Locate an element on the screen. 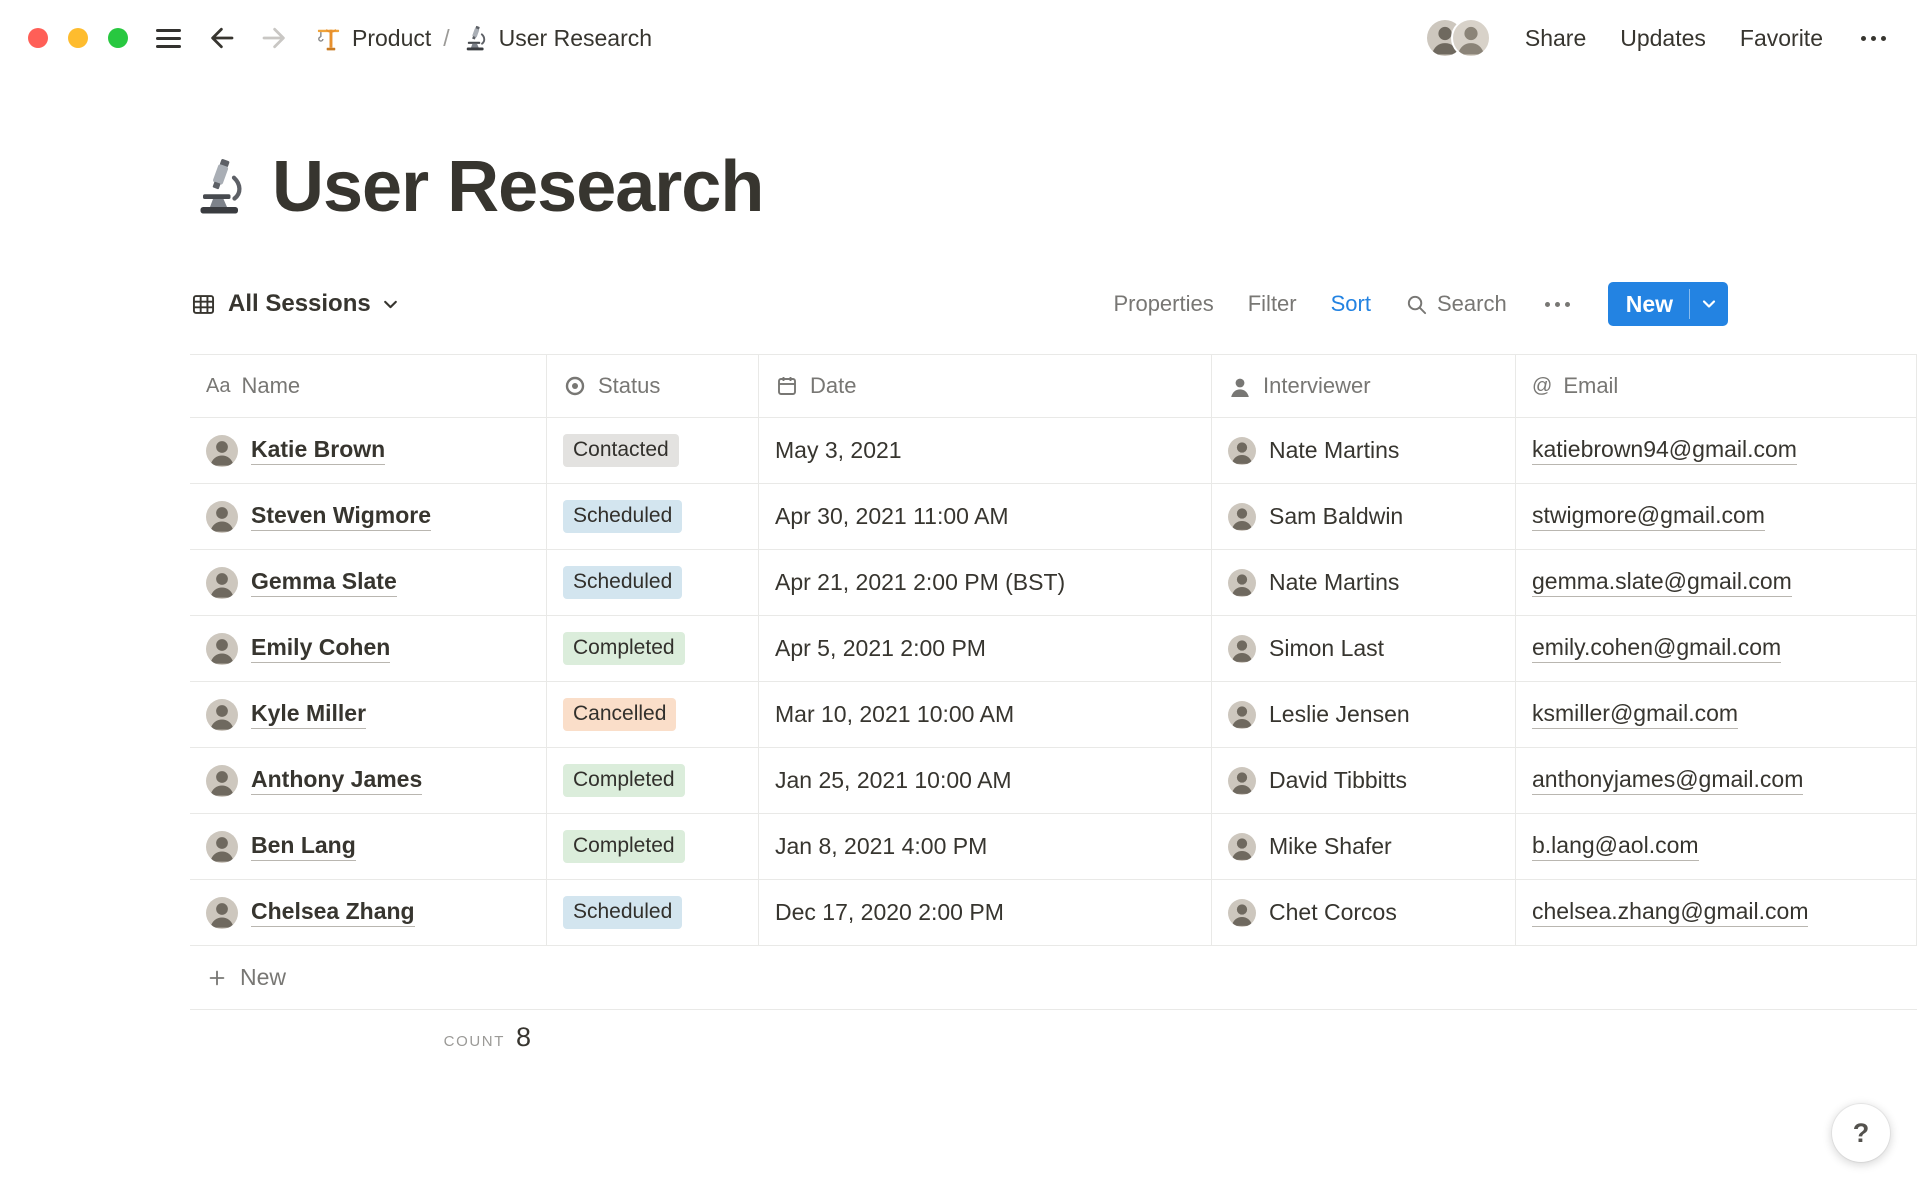 Image resolution: width=1920 pixels, height=1200 pixels. email-link: emily.cohen@gmail.com is located at coordinates (1657, 648).